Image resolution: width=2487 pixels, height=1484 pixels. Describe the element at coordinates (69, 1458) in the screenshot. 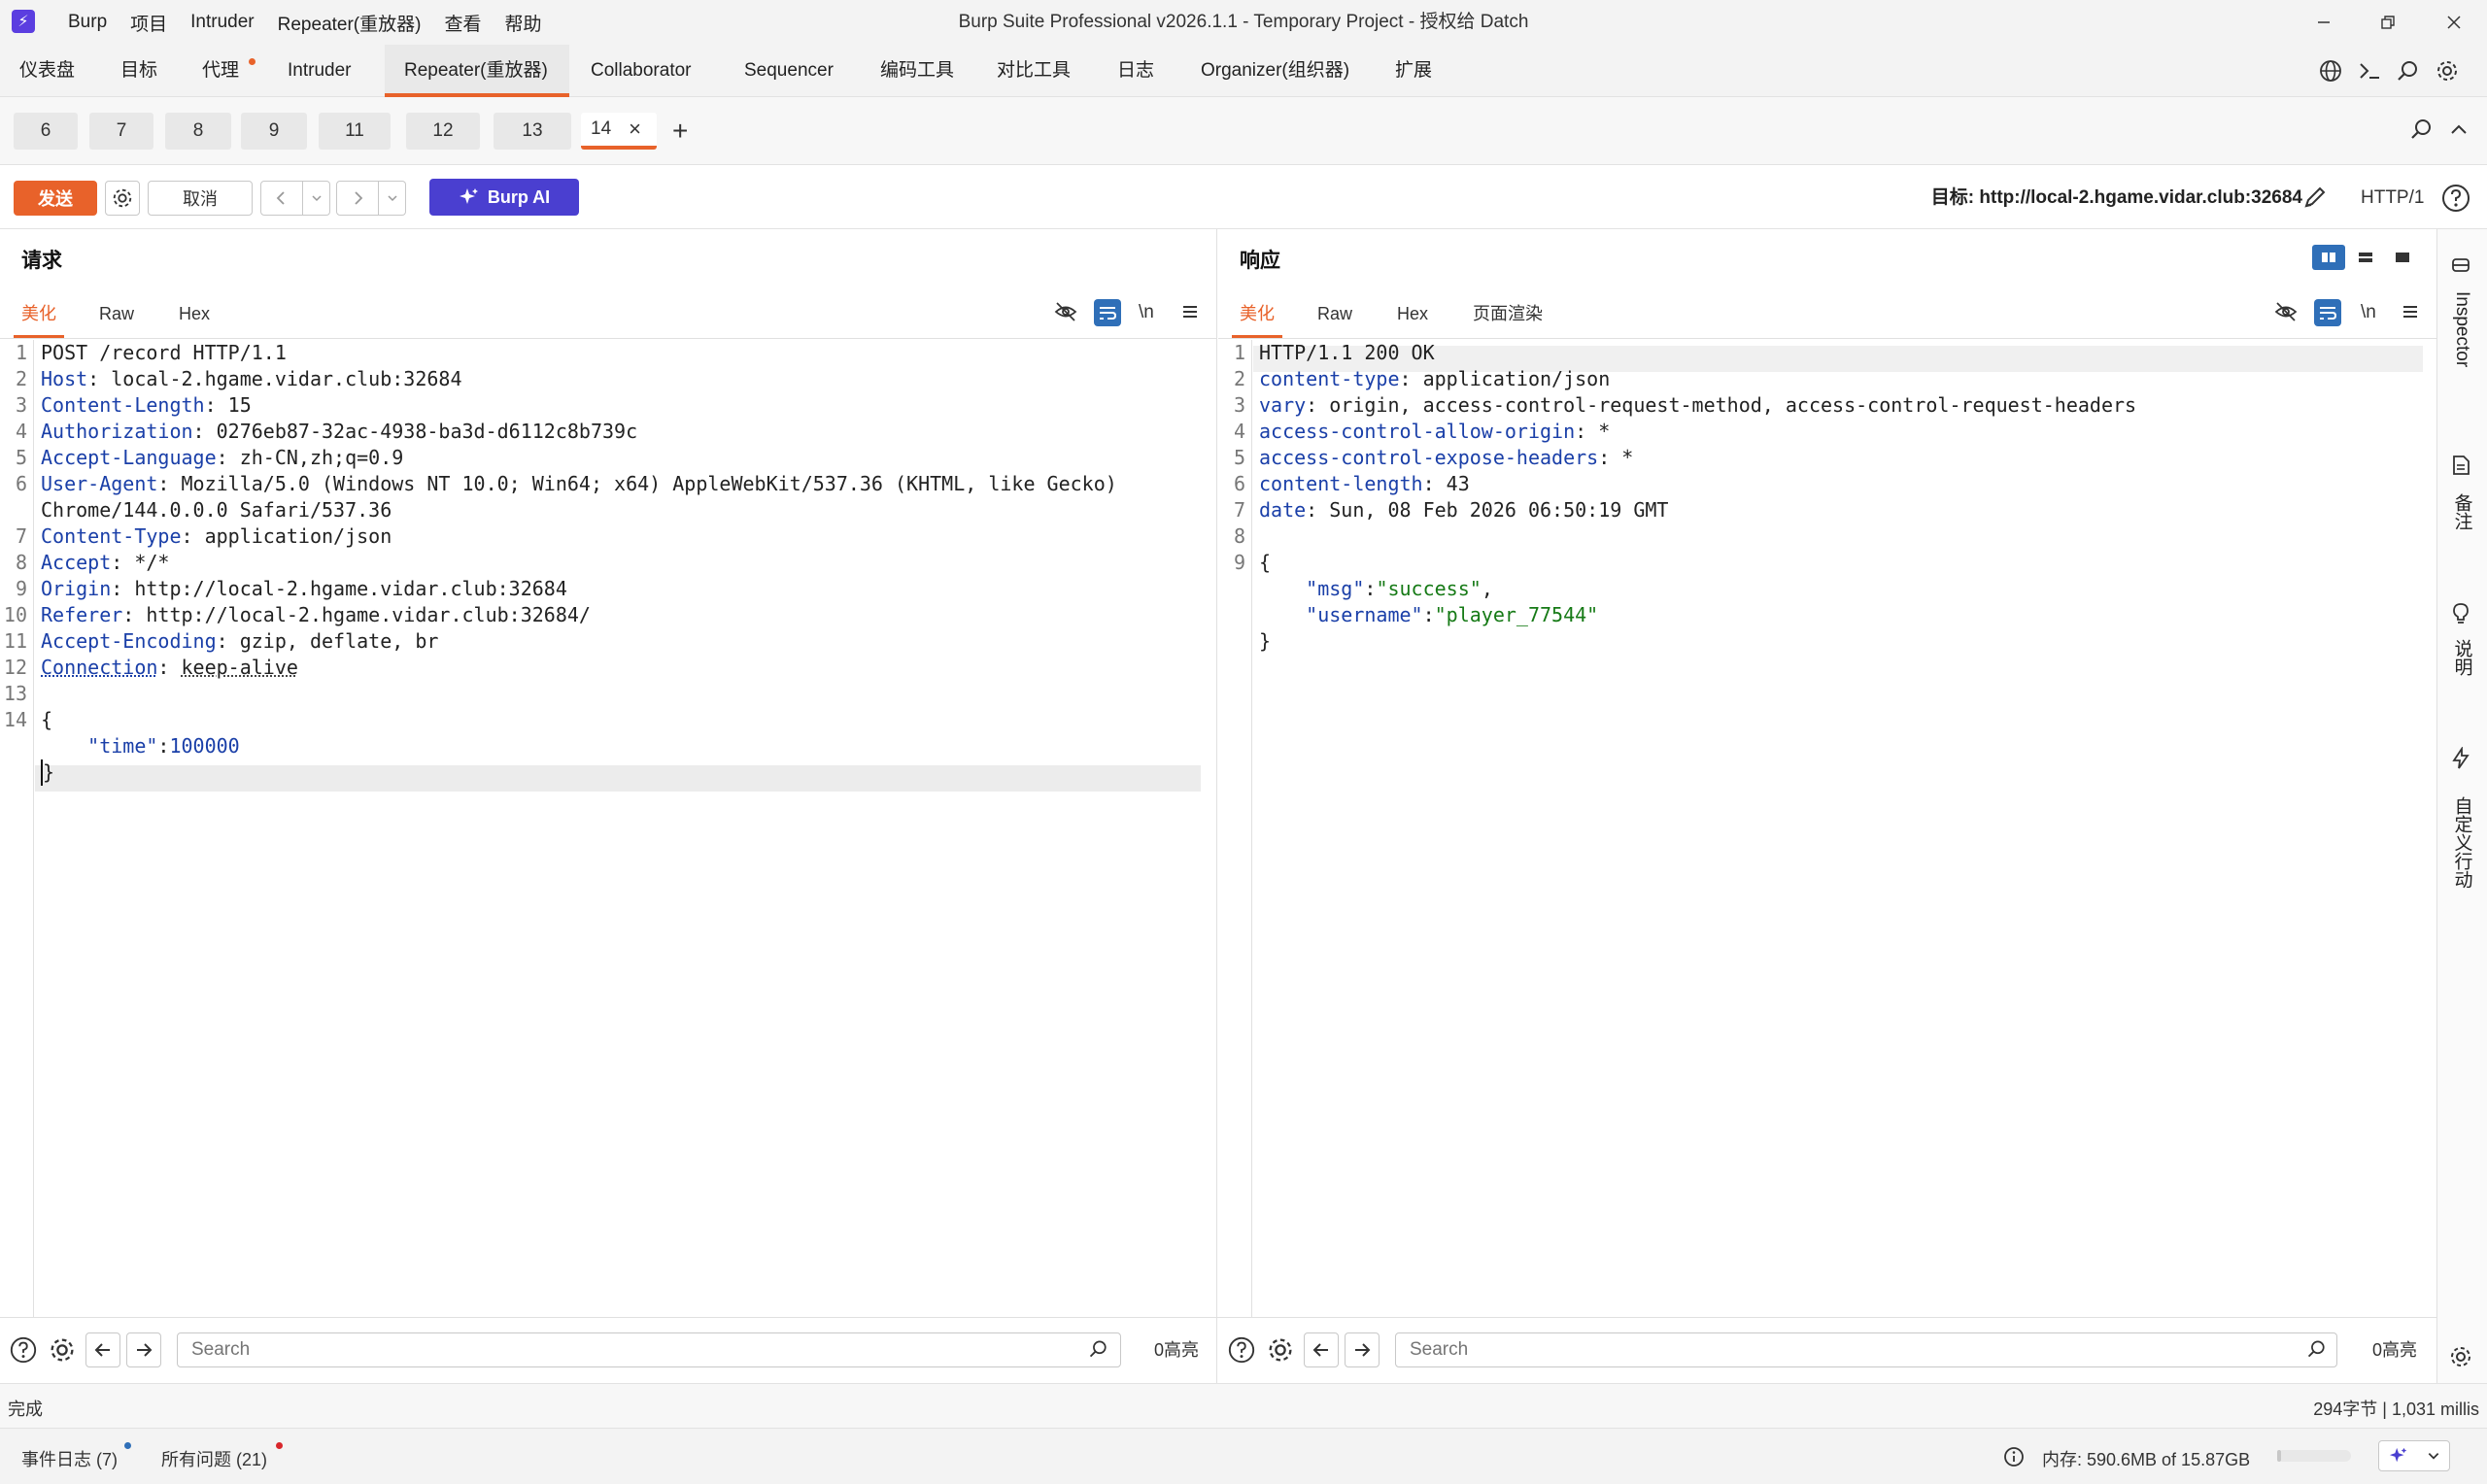

I see `event-log-button: 事件日志 (7)` at that location.